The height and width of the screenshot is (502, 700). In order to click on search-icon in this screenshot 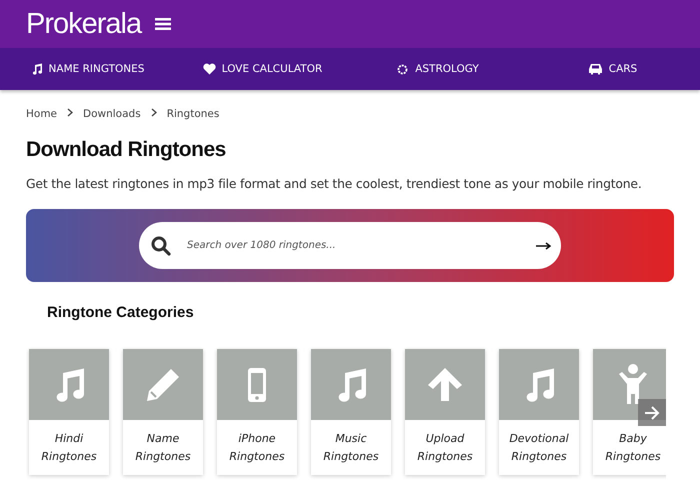, I will do `click(161, 246)`.